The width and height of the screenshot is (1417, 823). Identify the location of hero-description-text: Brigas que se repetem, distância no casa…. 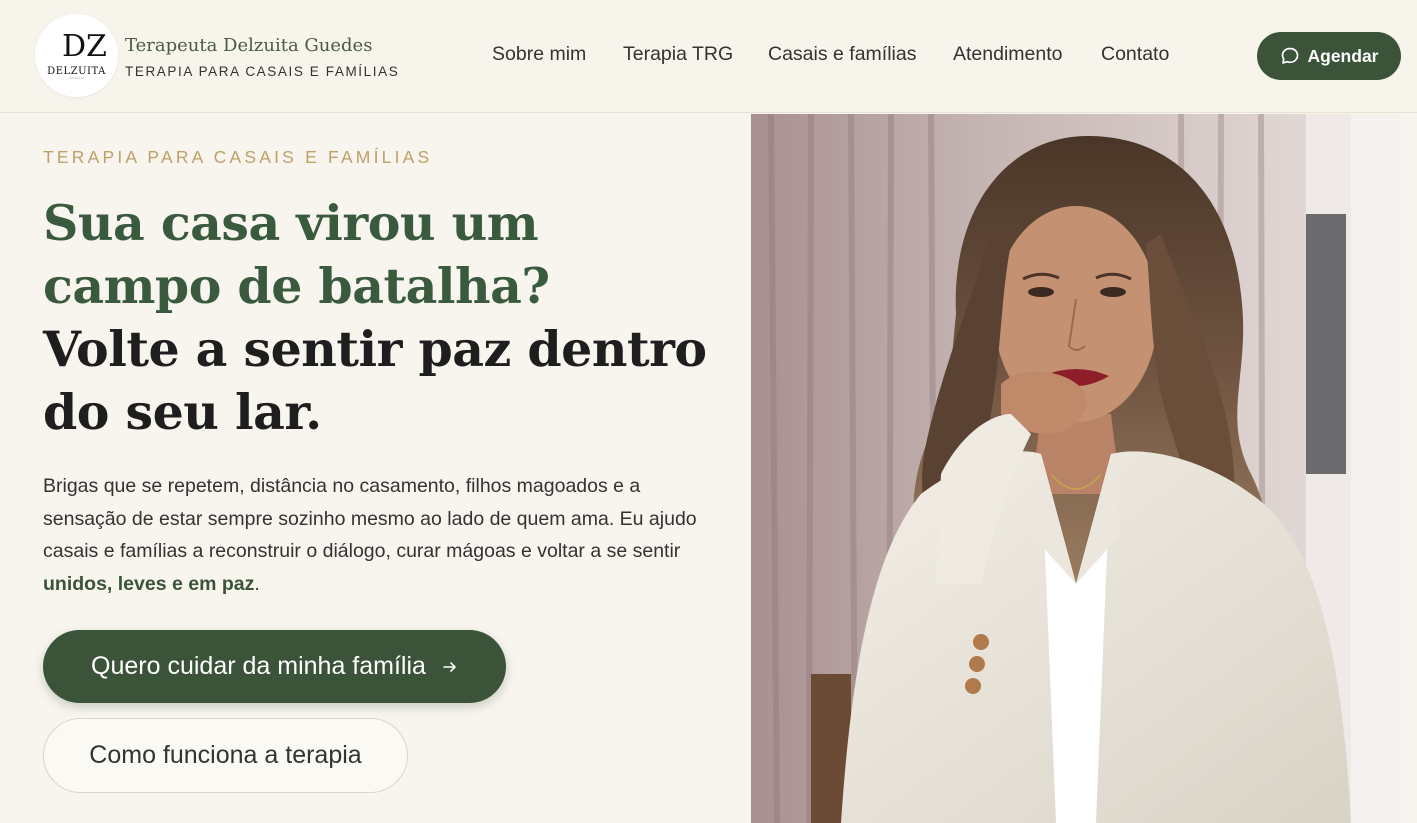
(370, 519).